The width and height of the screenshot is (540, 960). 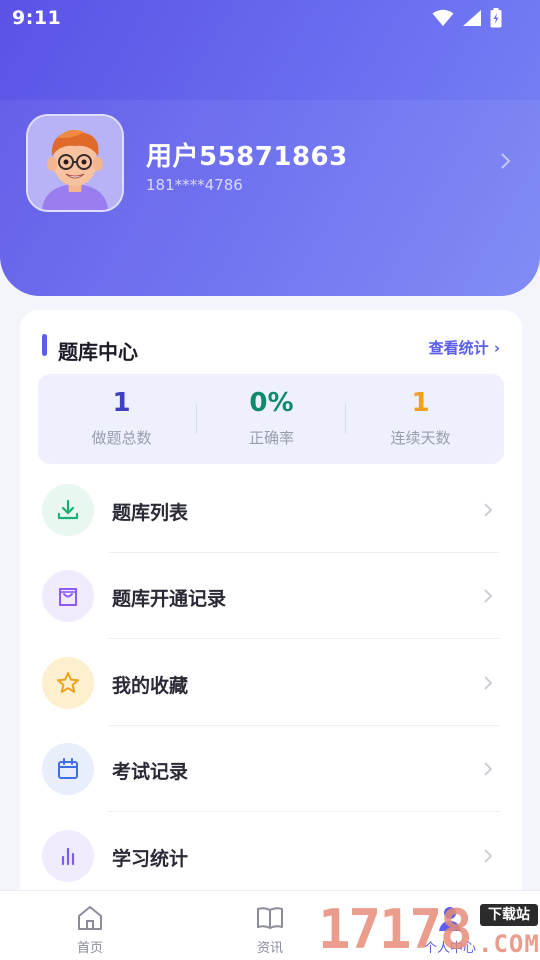 What do you see at coordinates (68, 769) in the screenshot?
I see `calendar-icon` at bounding box center [68, 769].